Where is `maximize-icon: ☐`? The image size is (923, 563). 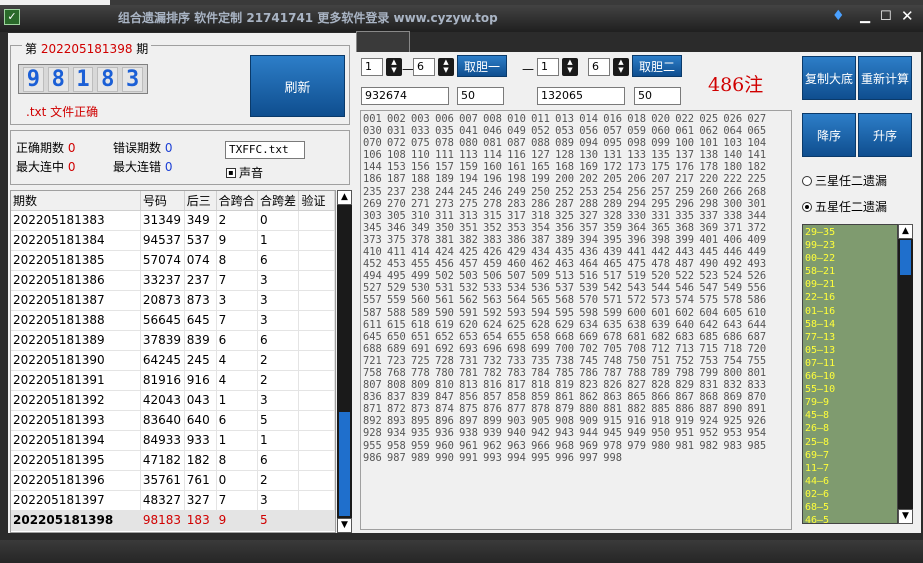 maximize-icon: ☐ is located at coordinates (886, 16).